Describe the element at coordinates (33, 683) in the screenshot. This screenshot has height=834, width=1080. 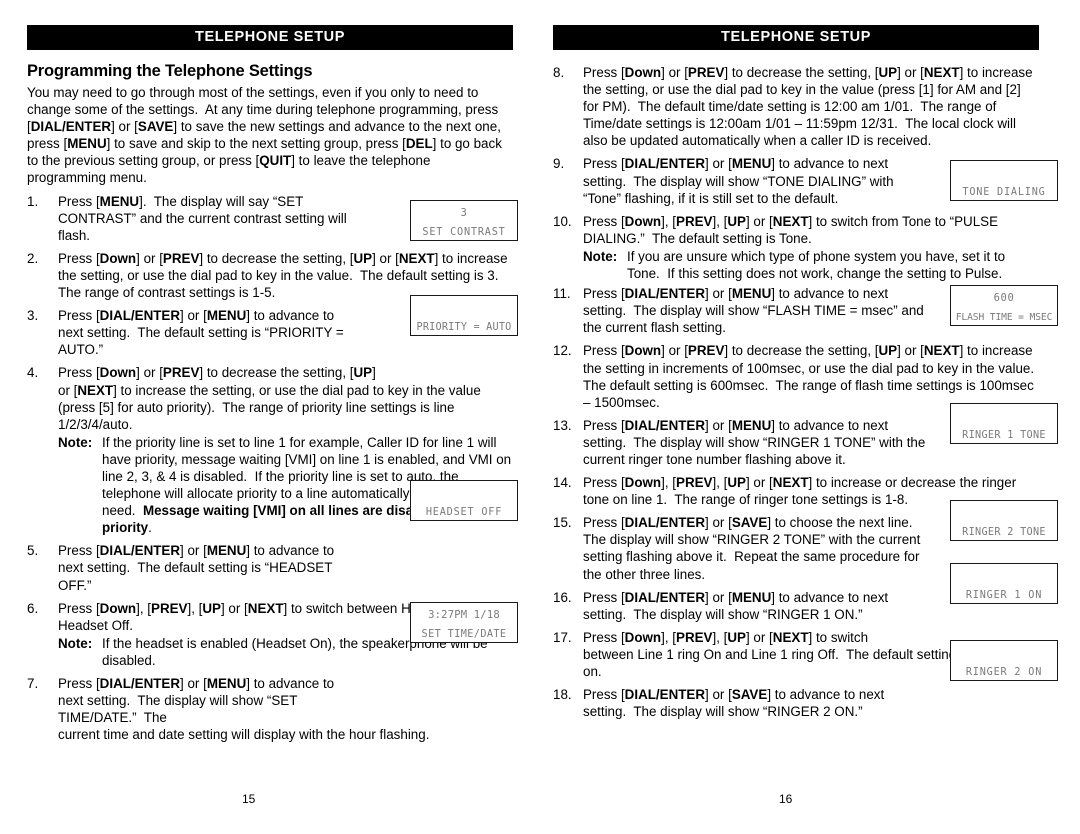
I see `step-number: 7.` at that location.